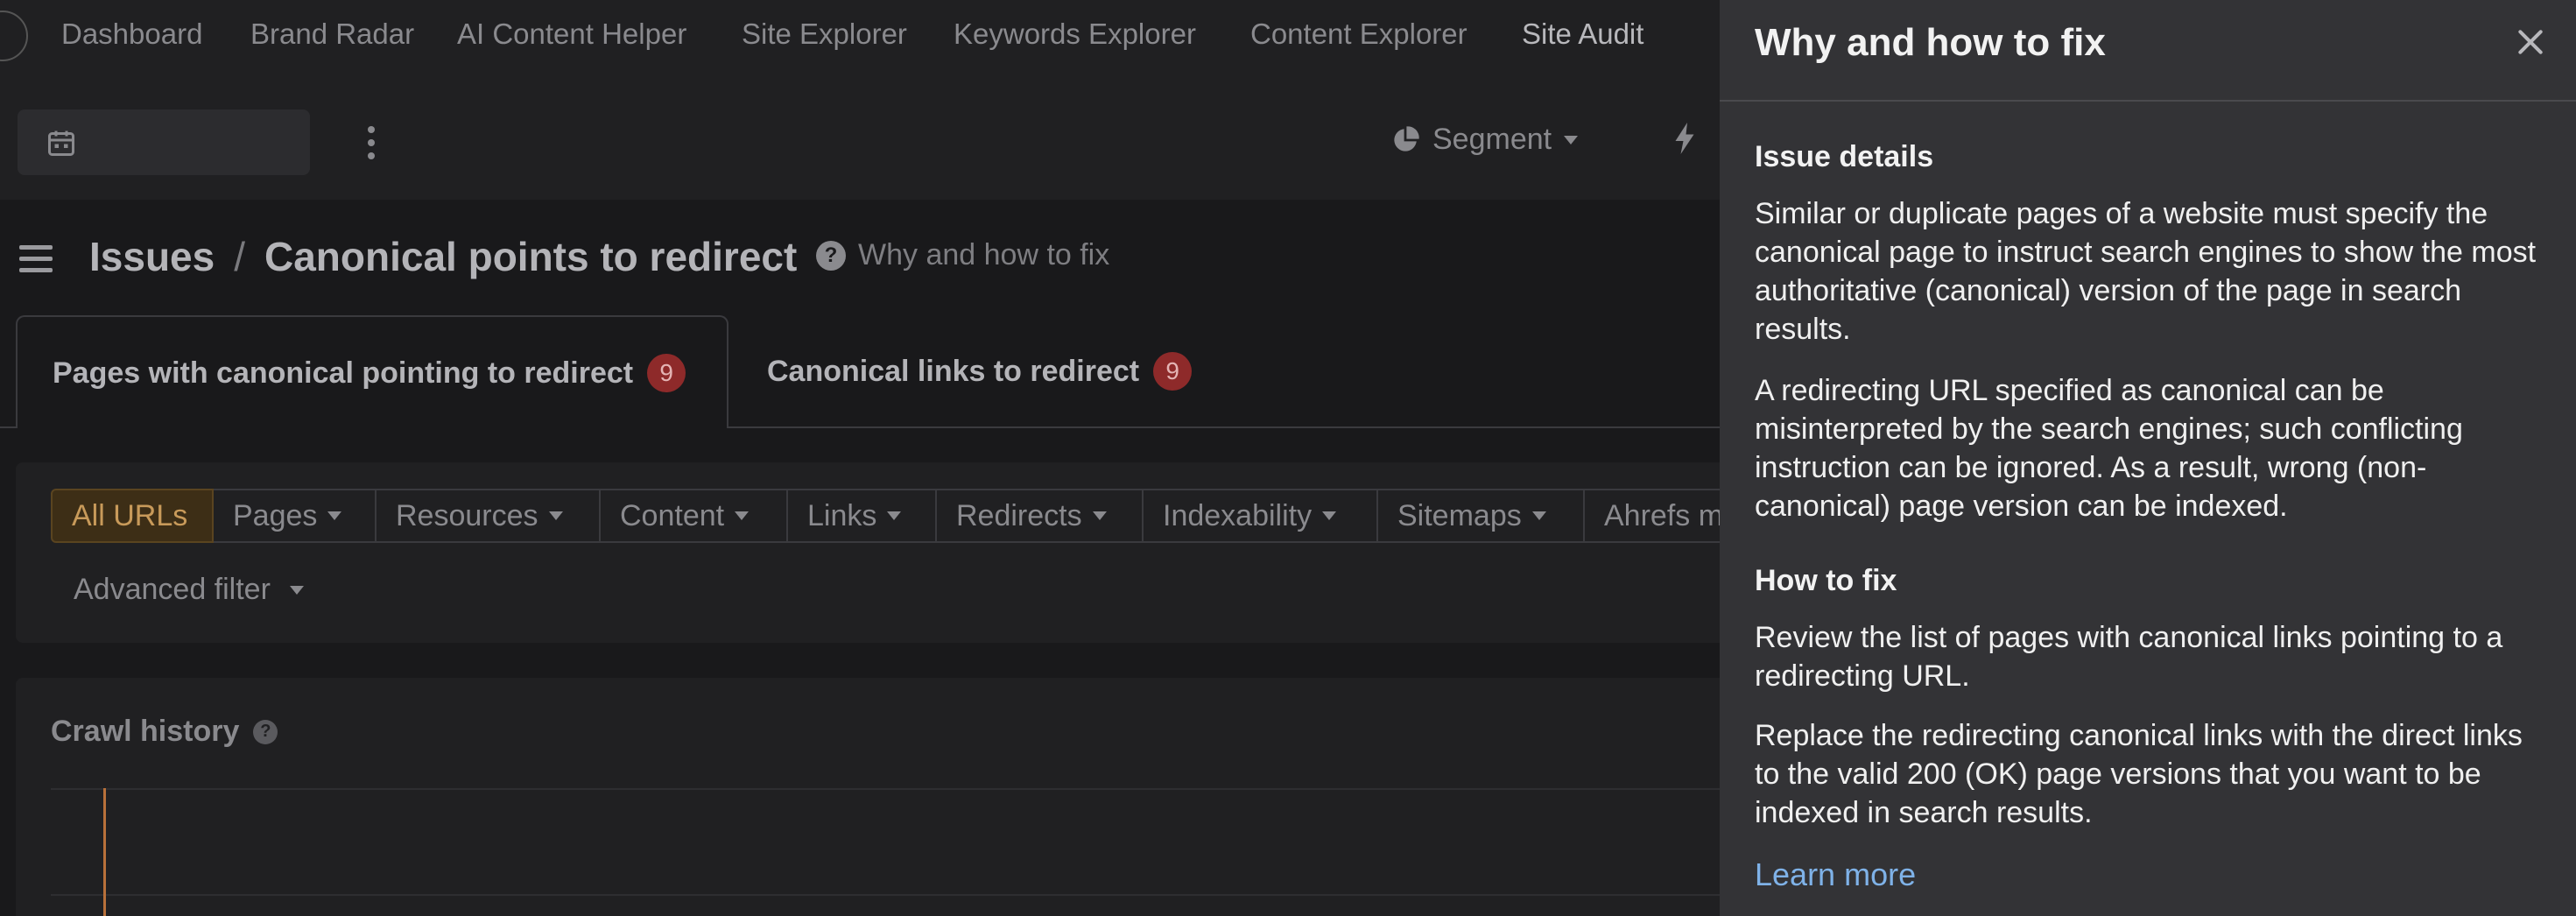  I want to click on why-and-how-to-fix-link: ? Why and how to fix, so click(962, 255).